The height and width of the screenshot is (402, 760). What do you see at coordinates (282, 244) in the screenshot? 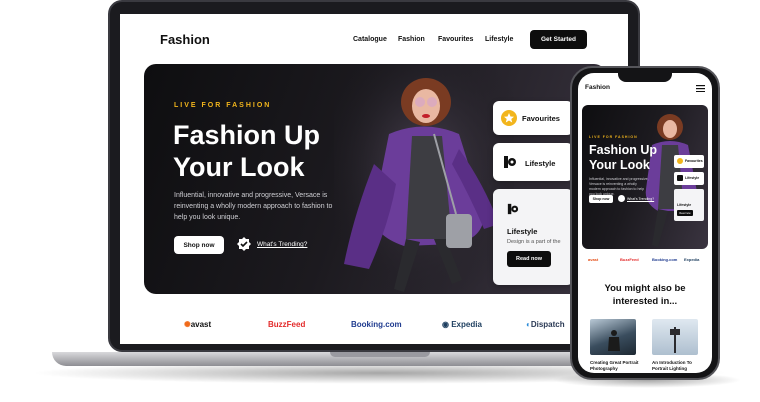
I see `whats-trending-link: What's Trending?` at bounding box center [282, 244].